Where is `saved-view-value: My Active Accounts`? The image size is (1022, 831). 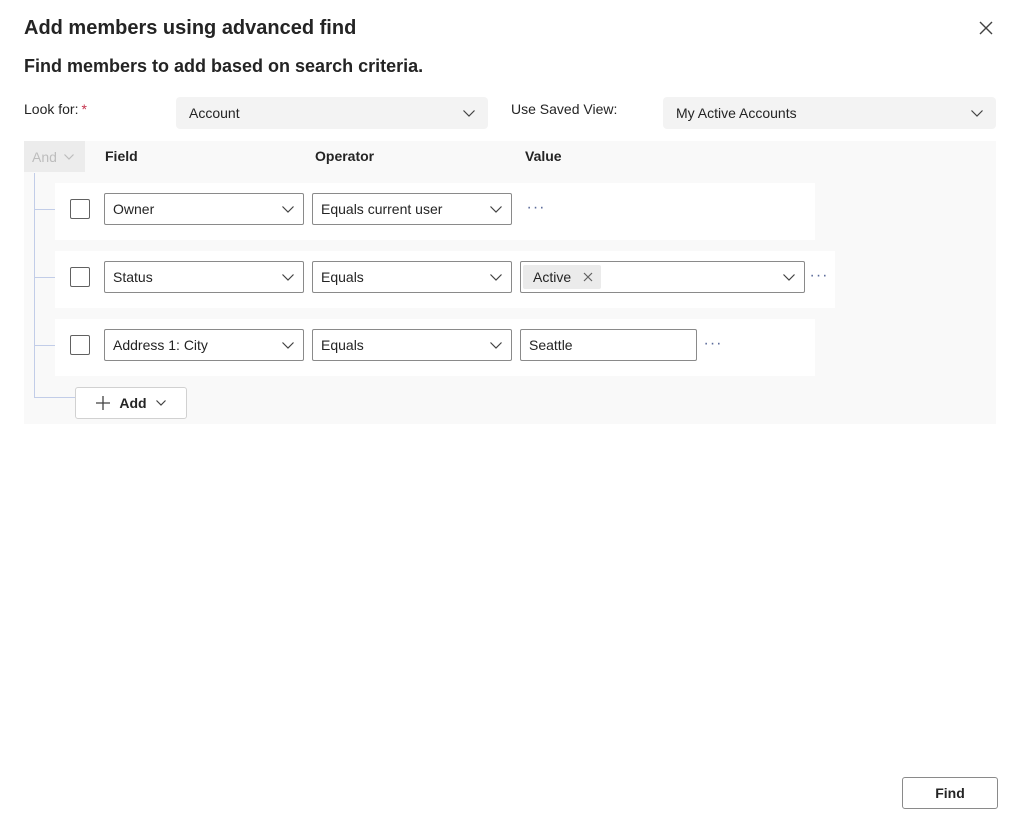
saved-view-value: My Active Accounts is located at coordinates (736, 113).